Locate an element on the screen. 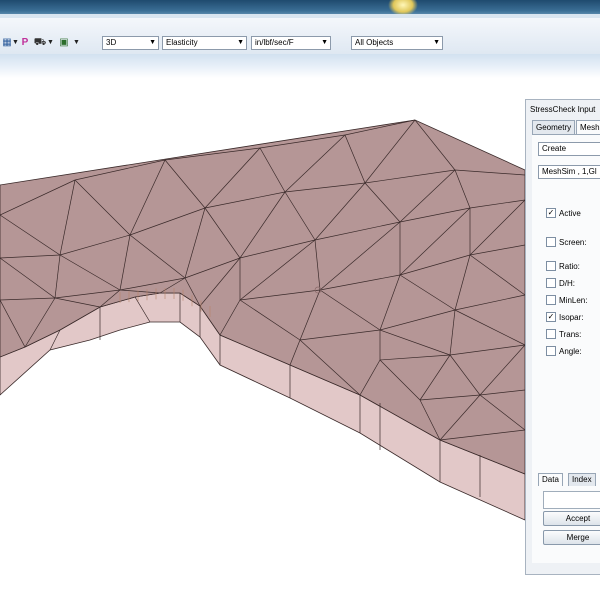  p-icon: P is located at coordinates (25, 43).